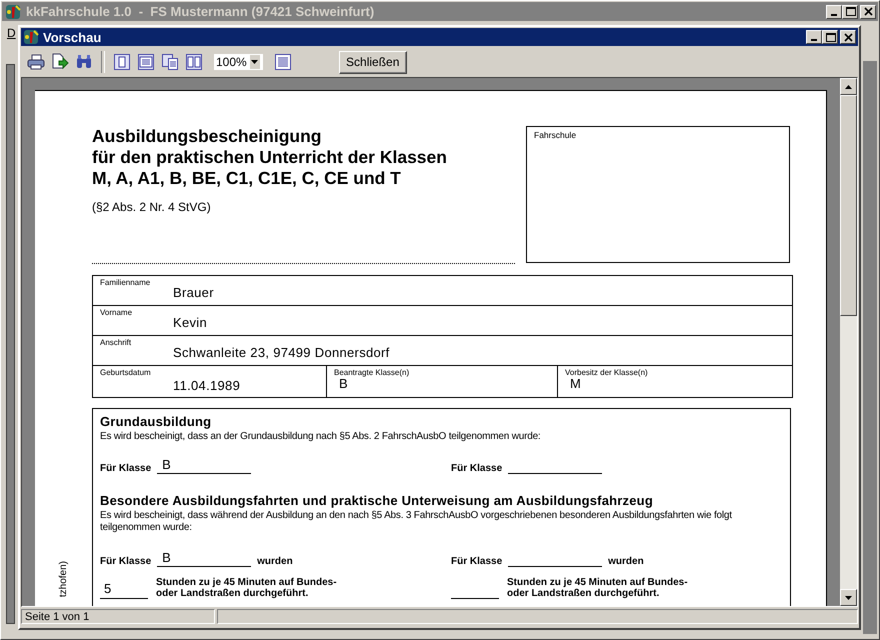  I want to click on two-pages-icon, so click(194, 62).